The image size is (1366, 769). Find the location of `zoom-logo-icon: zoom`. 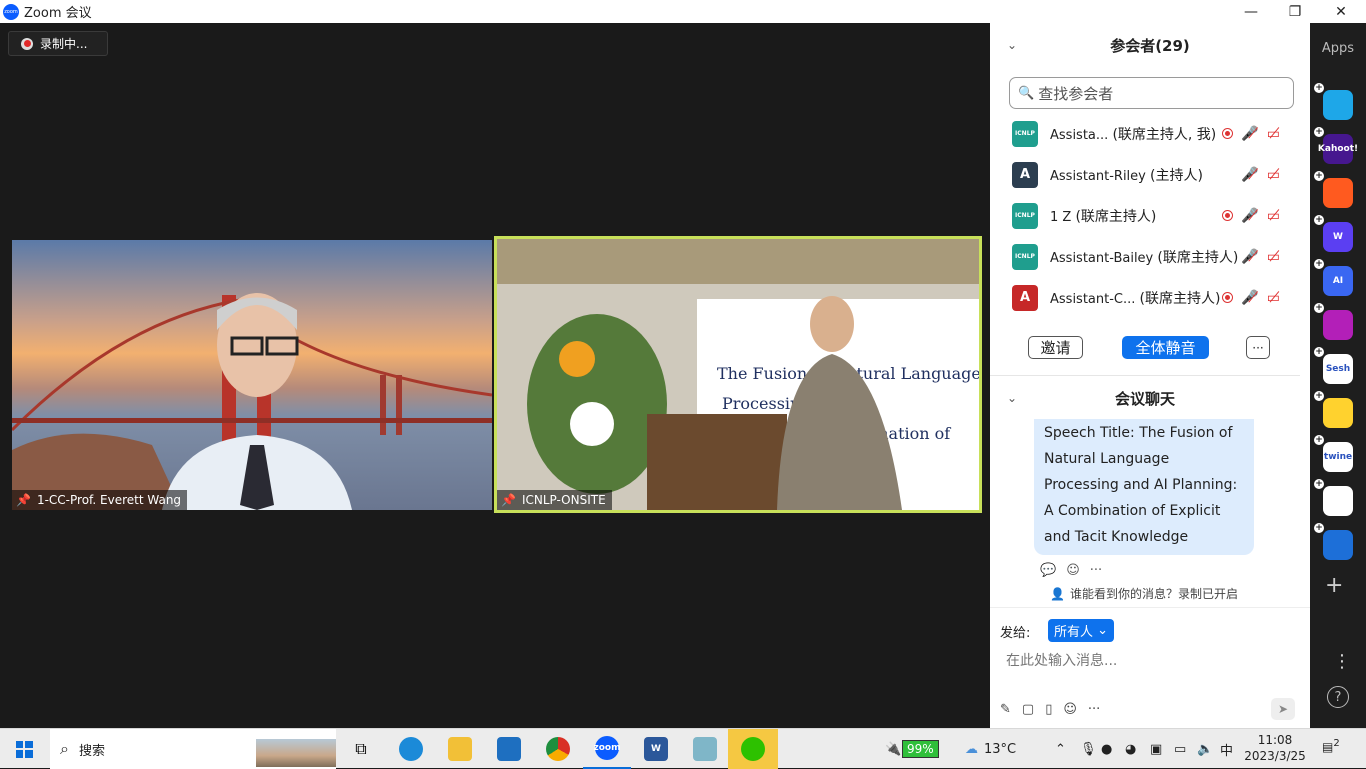

zoom-logo-icon: zoom is located at coordinates (11, 11).